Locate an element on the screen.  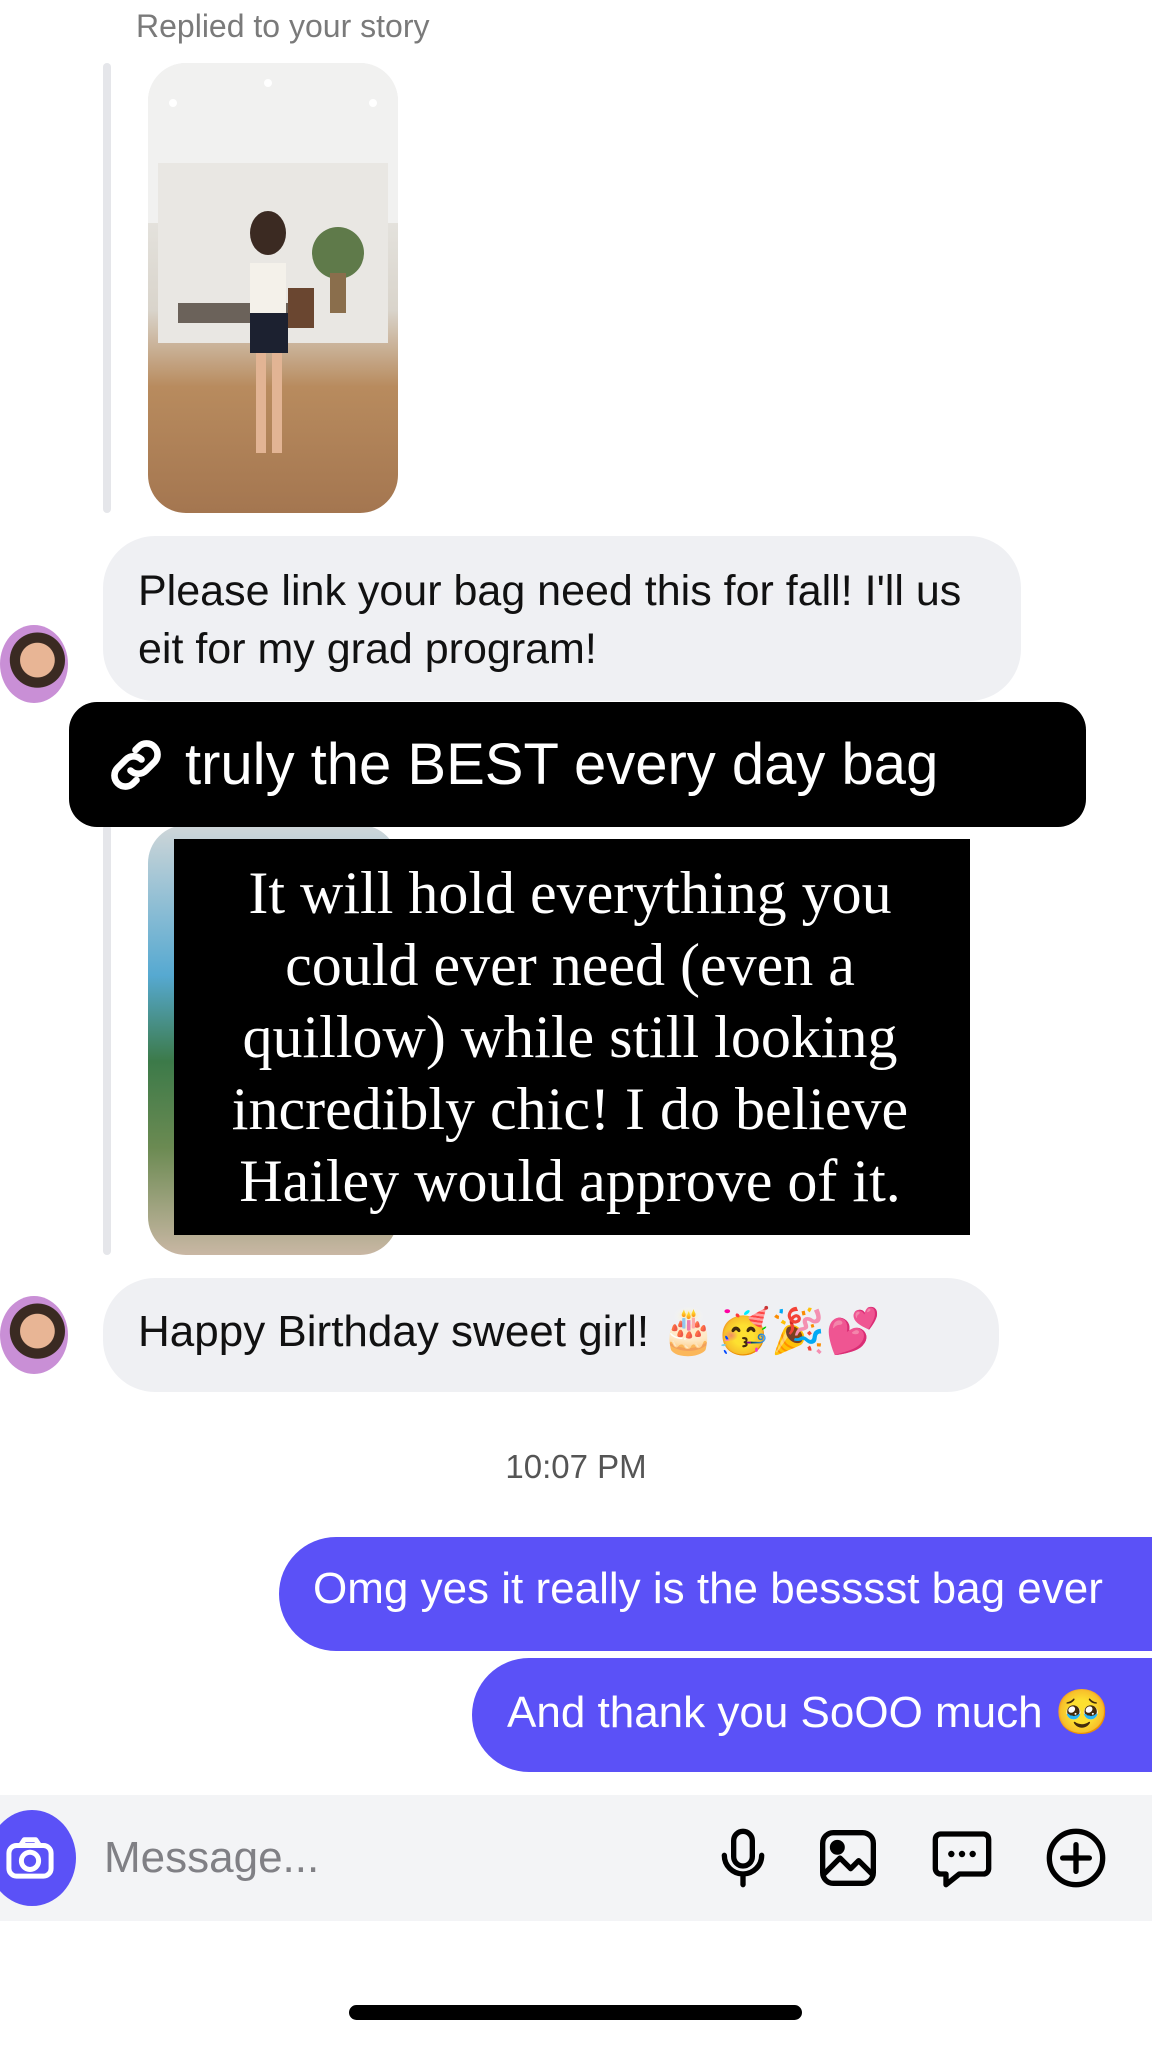
sticker-chat-icon is located at coordinates (962, 1858).